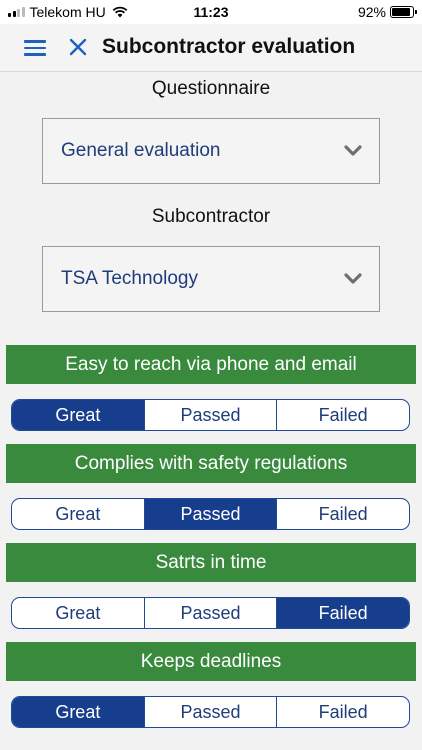  I want to click on criterion-header: Complies with safety regulations, so click(211, 463).